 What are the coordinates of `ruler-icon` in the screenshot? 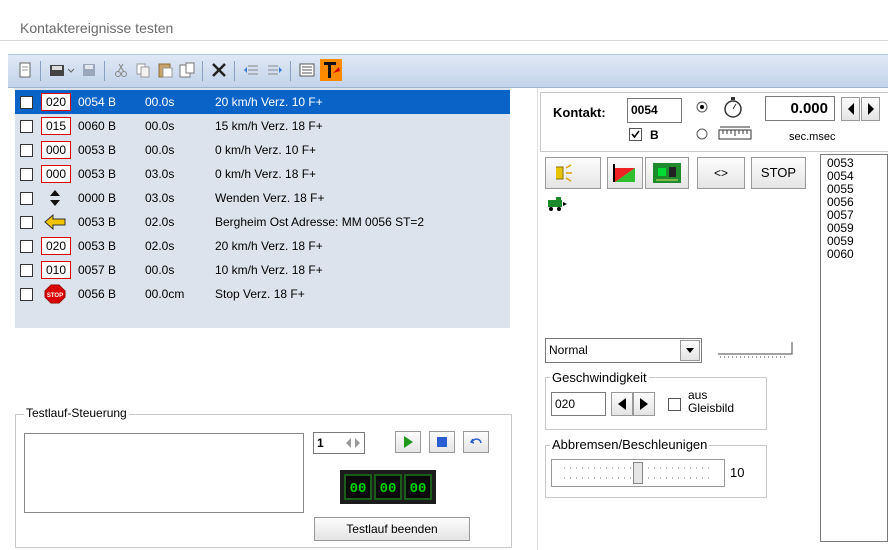 It's located at (735, 133).